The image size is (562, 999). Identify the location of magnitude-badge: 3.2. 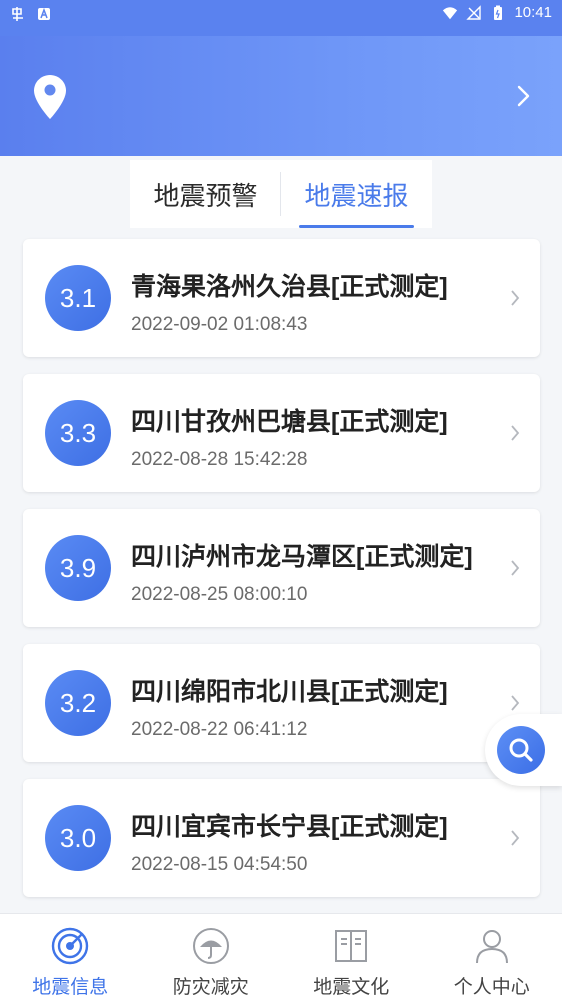
(78, 703).